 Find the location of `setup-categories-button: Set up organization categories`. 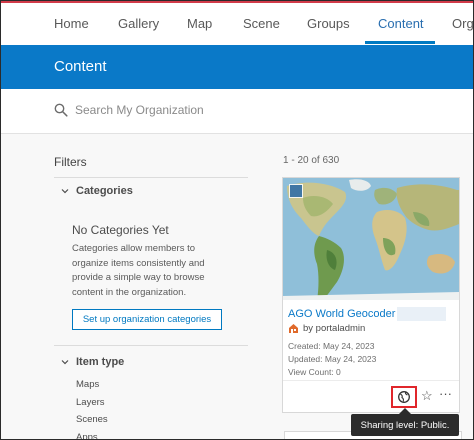

setup-categories-button: Set up organization categories is located at coordinates (147, 319).